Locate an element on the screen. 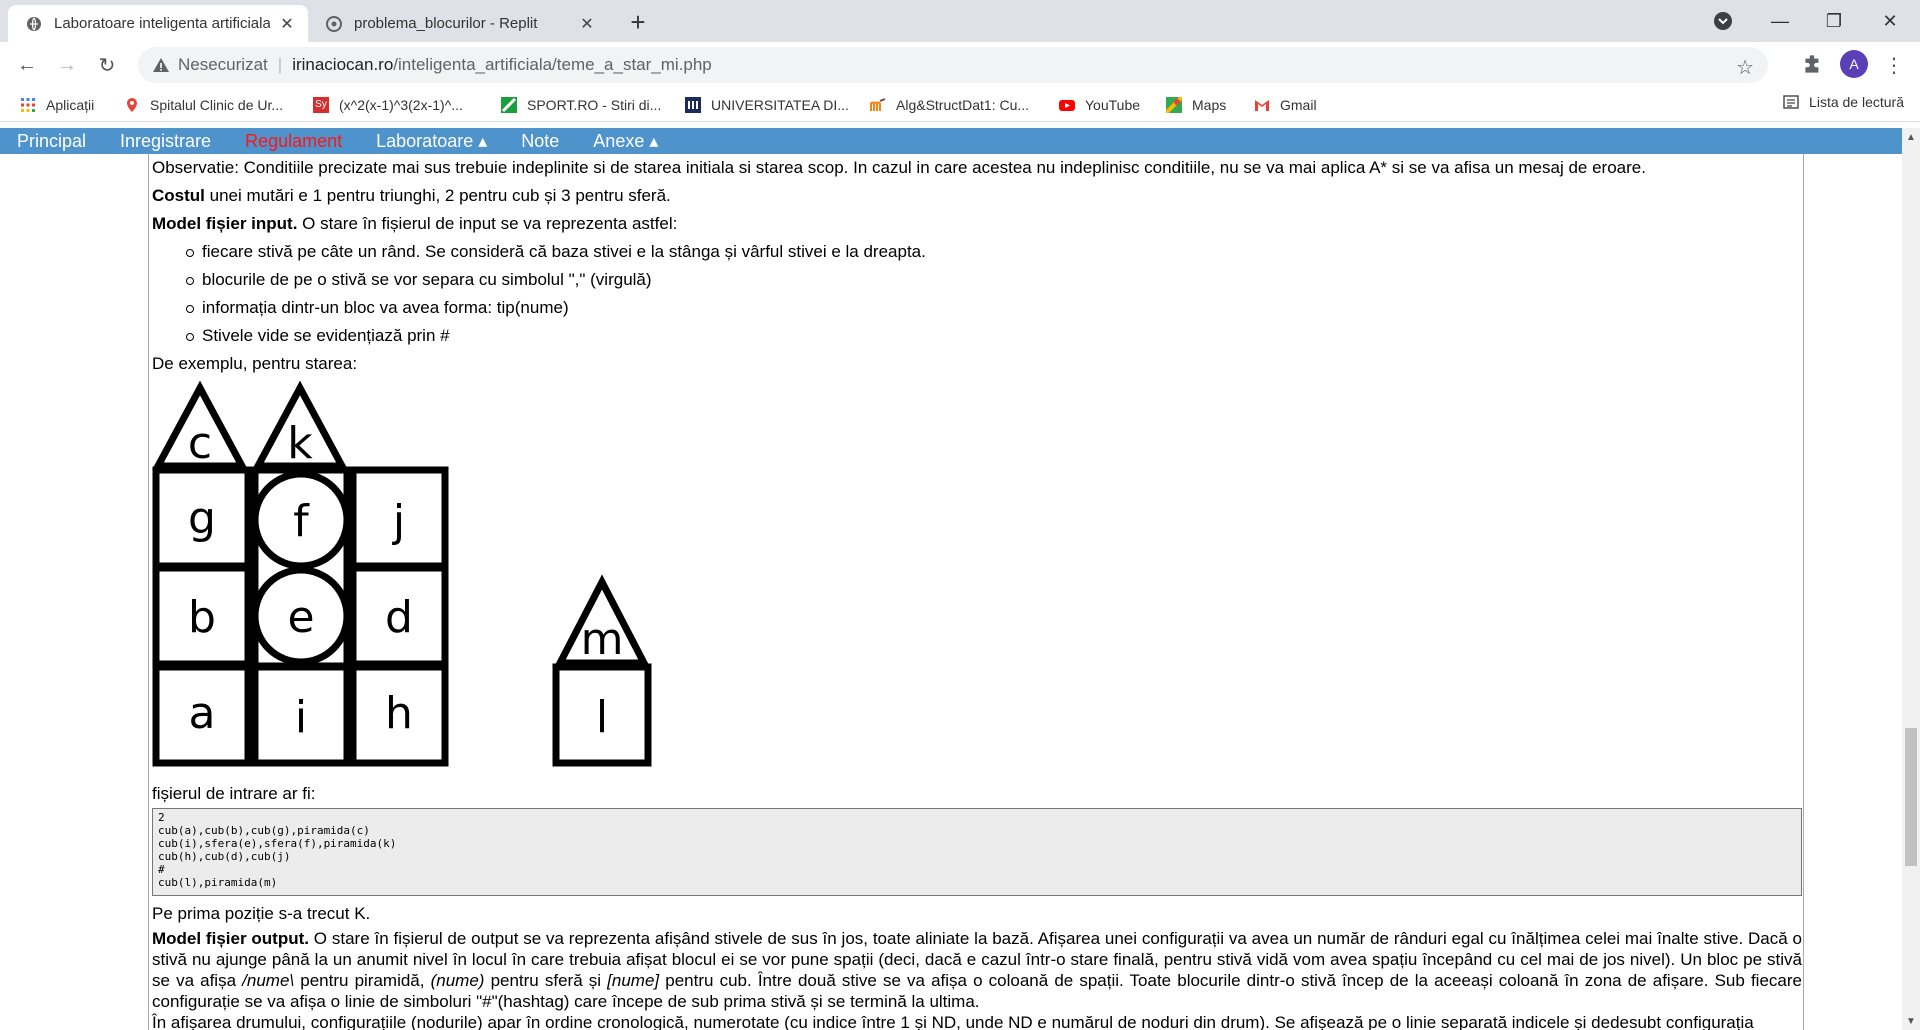 The height and width of the screenshot is (1030, 1920). bookmark-maps: Maps is located at coordinates (1196, 105).